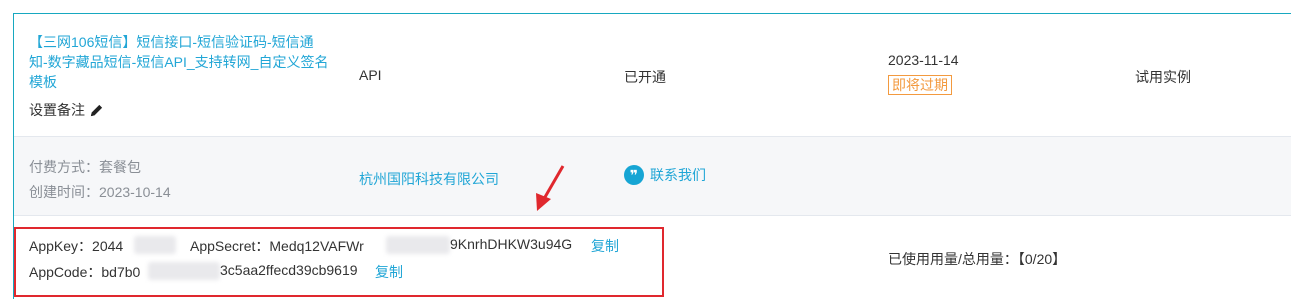  Describe the element at coordinates (96, 110) in the screenshot. I see `pencil-icon` at that location.